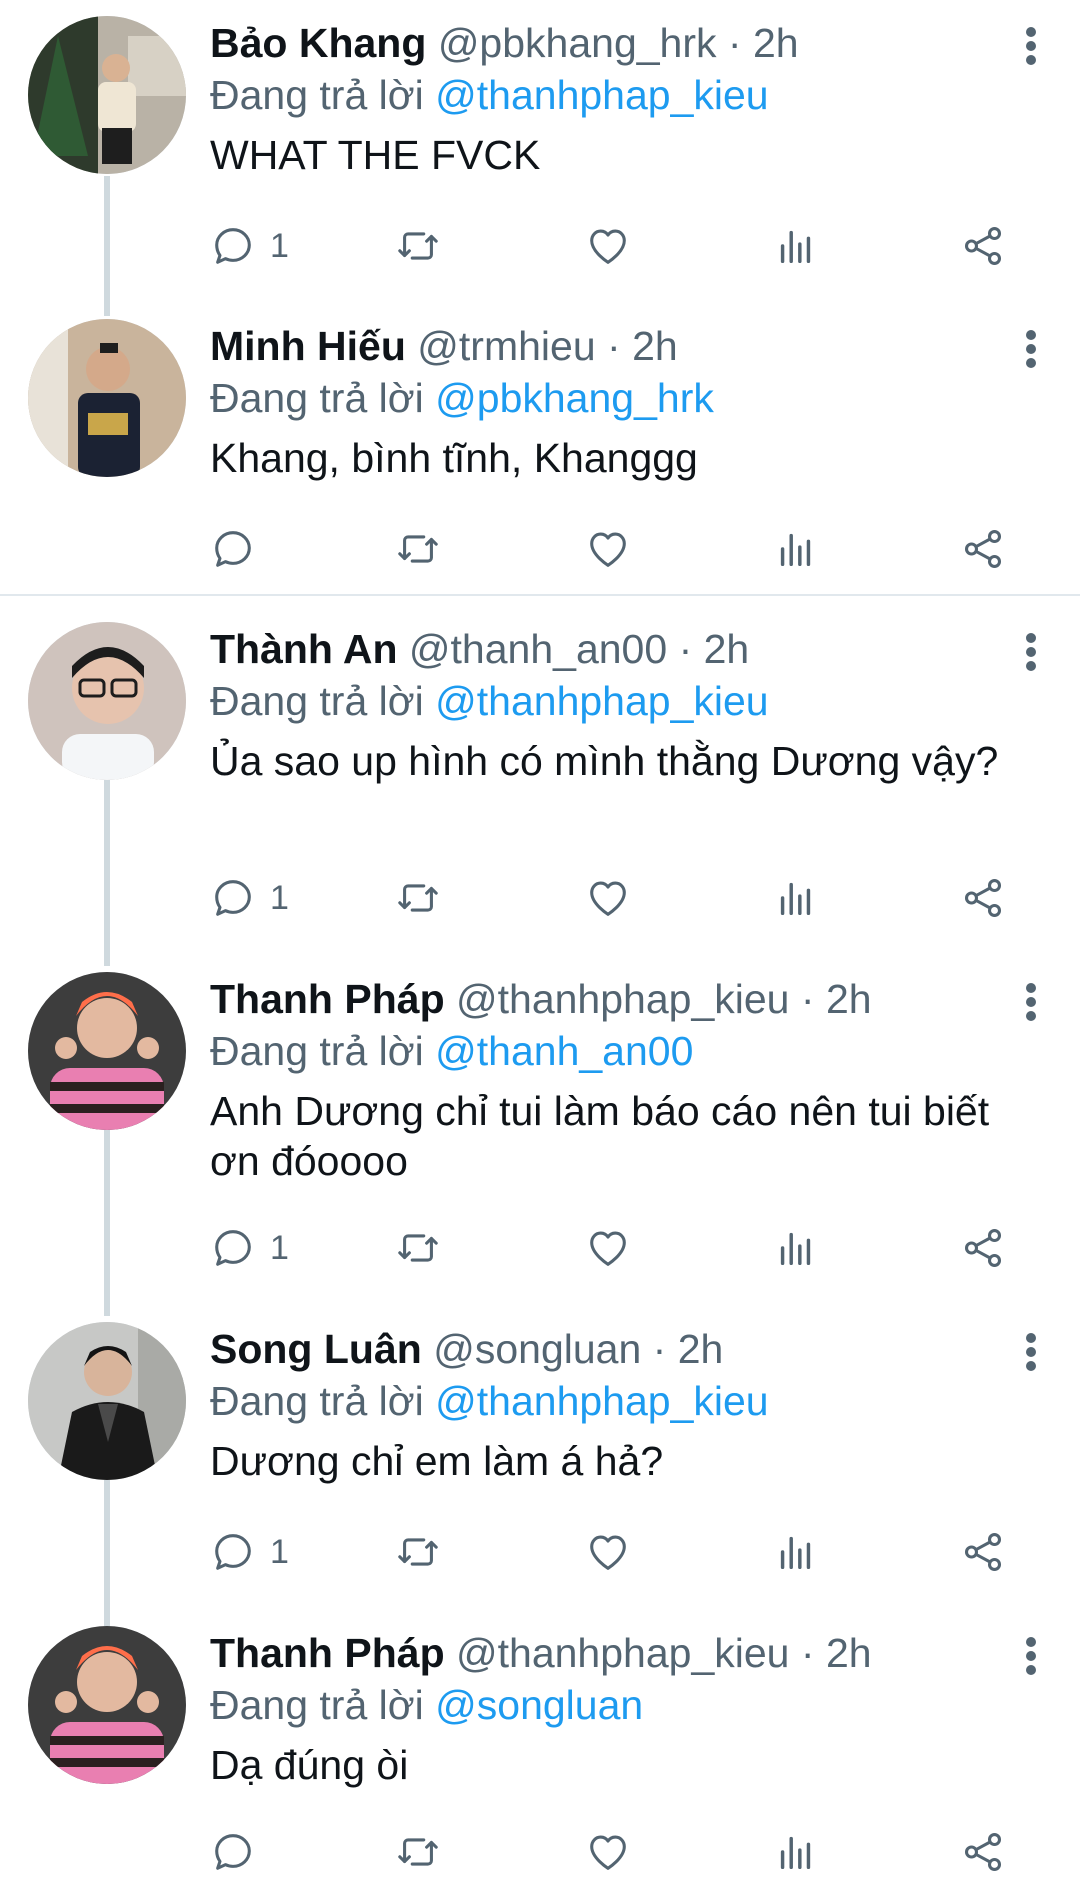 This screenshot has height=1893, width=1080. Describe the element at coordinates (604, 761) in the screenshot. I see `tweet-text: Ủa sao up hình có mình thằng Dương vậy?` at that location.